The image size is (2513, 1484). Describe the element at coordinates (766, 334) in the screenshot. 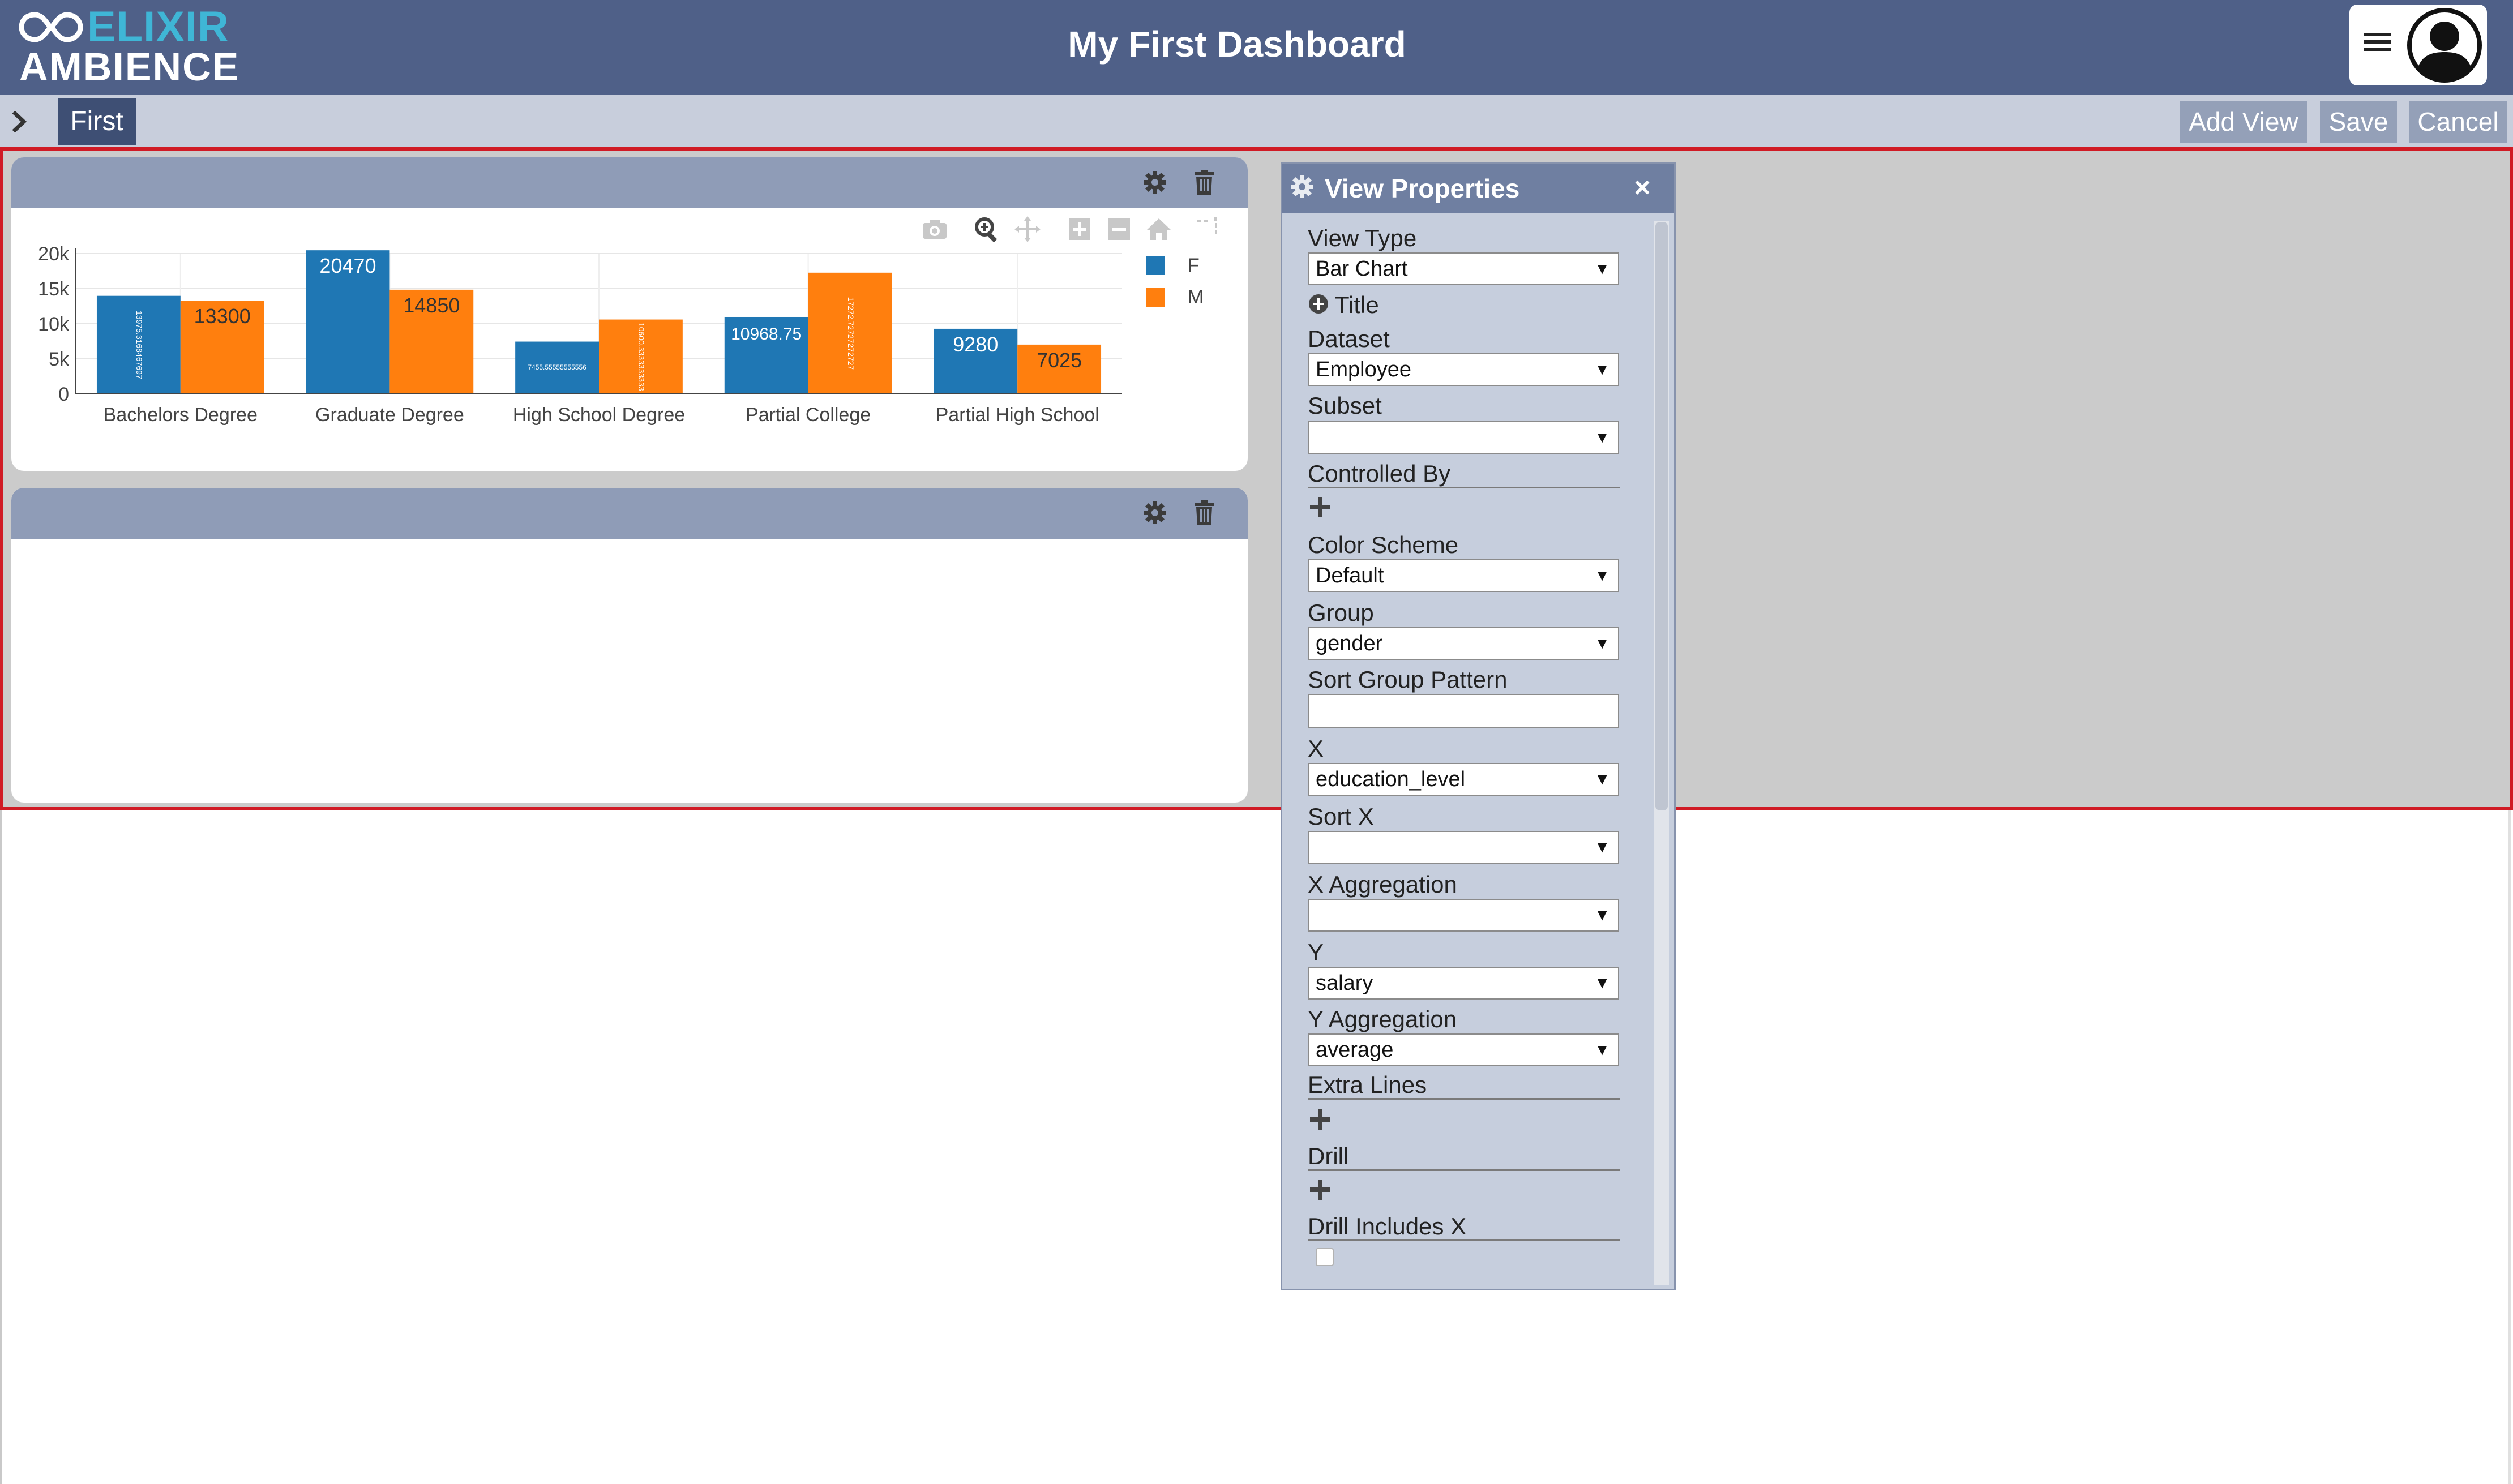

I see `bar-data-label: 10968.75` at that location.